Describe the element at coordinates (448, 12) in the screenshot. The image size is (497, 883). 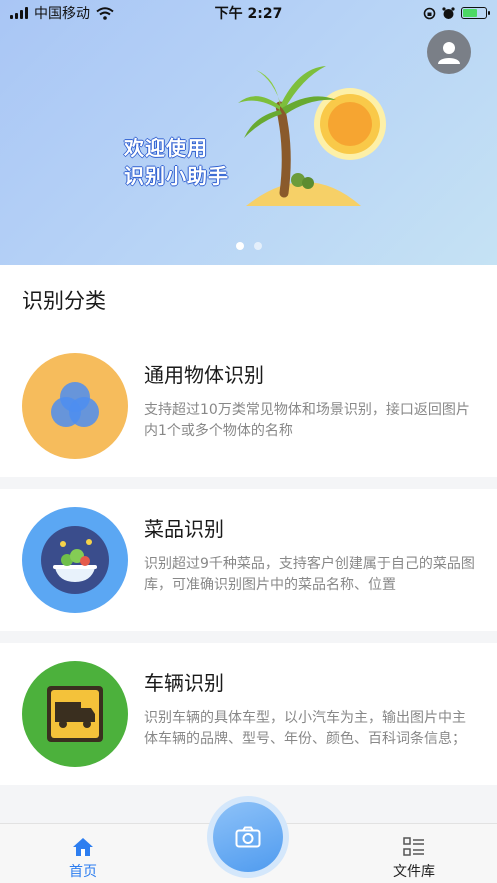
I see `alarm-icon` at that location.